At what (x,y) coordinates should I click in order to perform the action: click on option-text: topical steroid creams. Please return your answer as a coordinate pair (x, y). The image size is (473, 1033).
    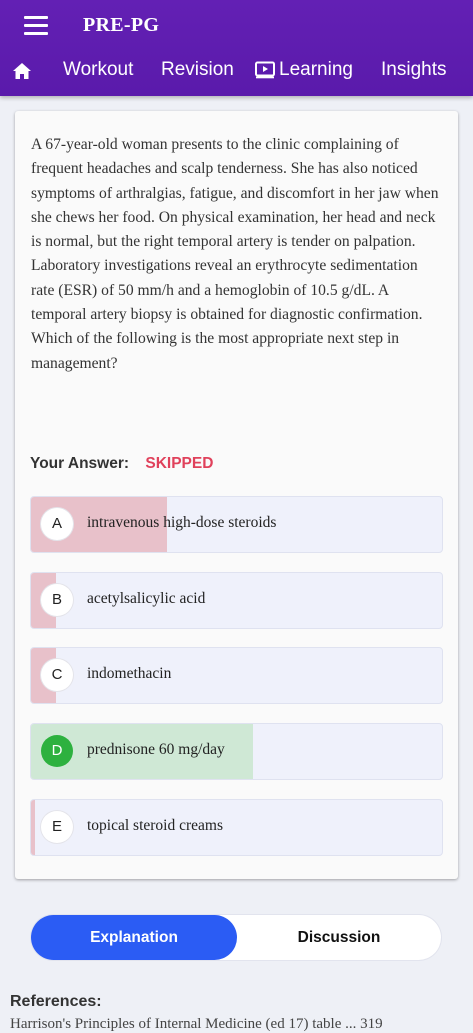
    Looking at the image, I should click on (155, 825).